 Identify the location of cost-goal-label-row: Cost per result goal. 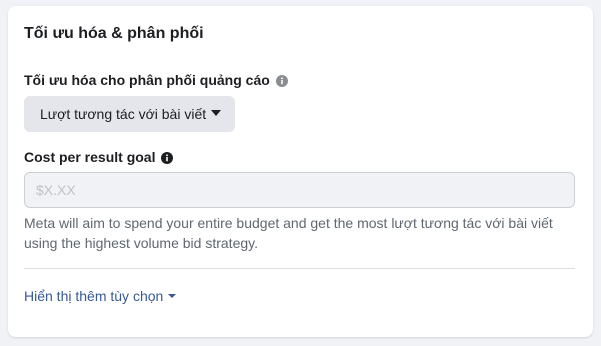
(99, 157).